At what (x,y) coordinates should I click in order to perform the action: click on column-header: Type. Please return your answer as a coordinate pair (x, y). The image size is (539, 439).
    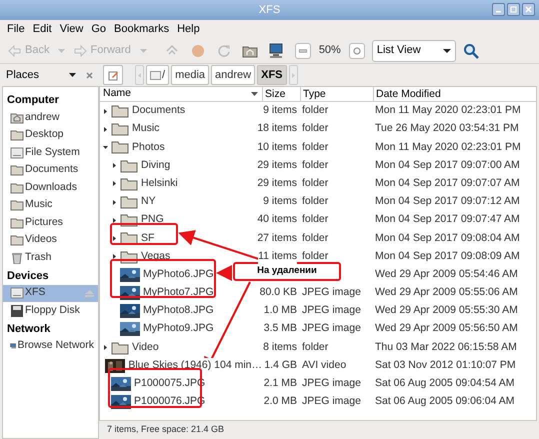
    Looking at the image, I should click on (336, 94).